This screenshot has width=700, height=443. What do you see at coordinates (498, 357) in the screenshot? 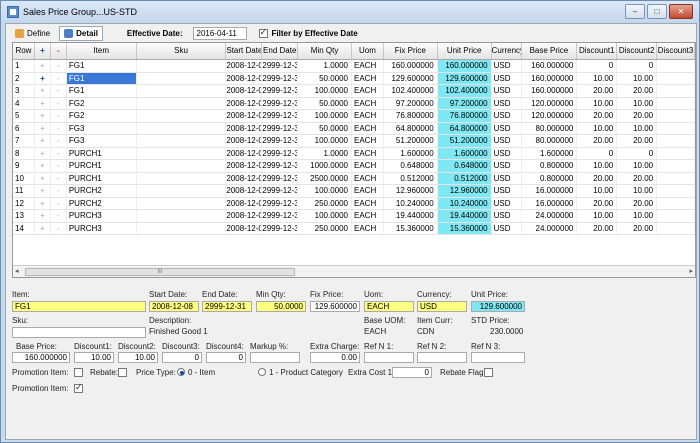
I see `ref3-field` at bounding box center [498, 357].